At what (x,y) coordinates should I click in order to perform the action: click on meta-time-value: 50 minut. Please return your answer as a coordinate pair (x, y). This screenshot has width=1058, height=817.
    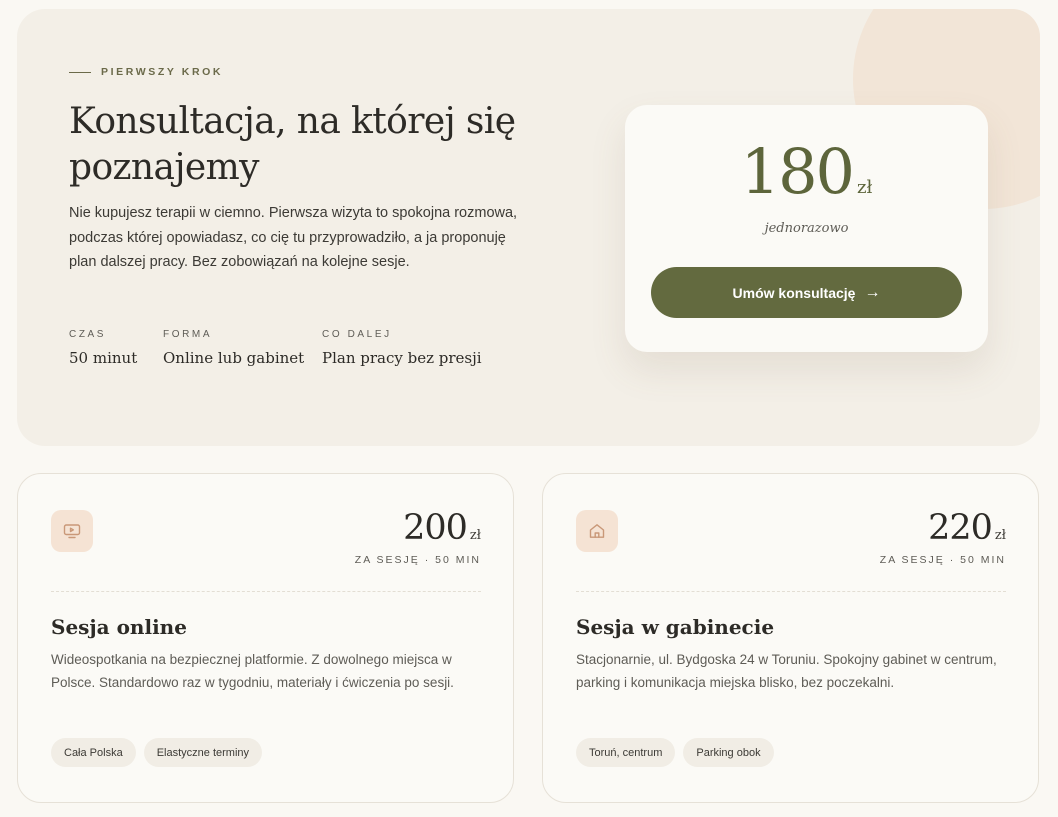
    Looking at the image, I should click on (103, 358).